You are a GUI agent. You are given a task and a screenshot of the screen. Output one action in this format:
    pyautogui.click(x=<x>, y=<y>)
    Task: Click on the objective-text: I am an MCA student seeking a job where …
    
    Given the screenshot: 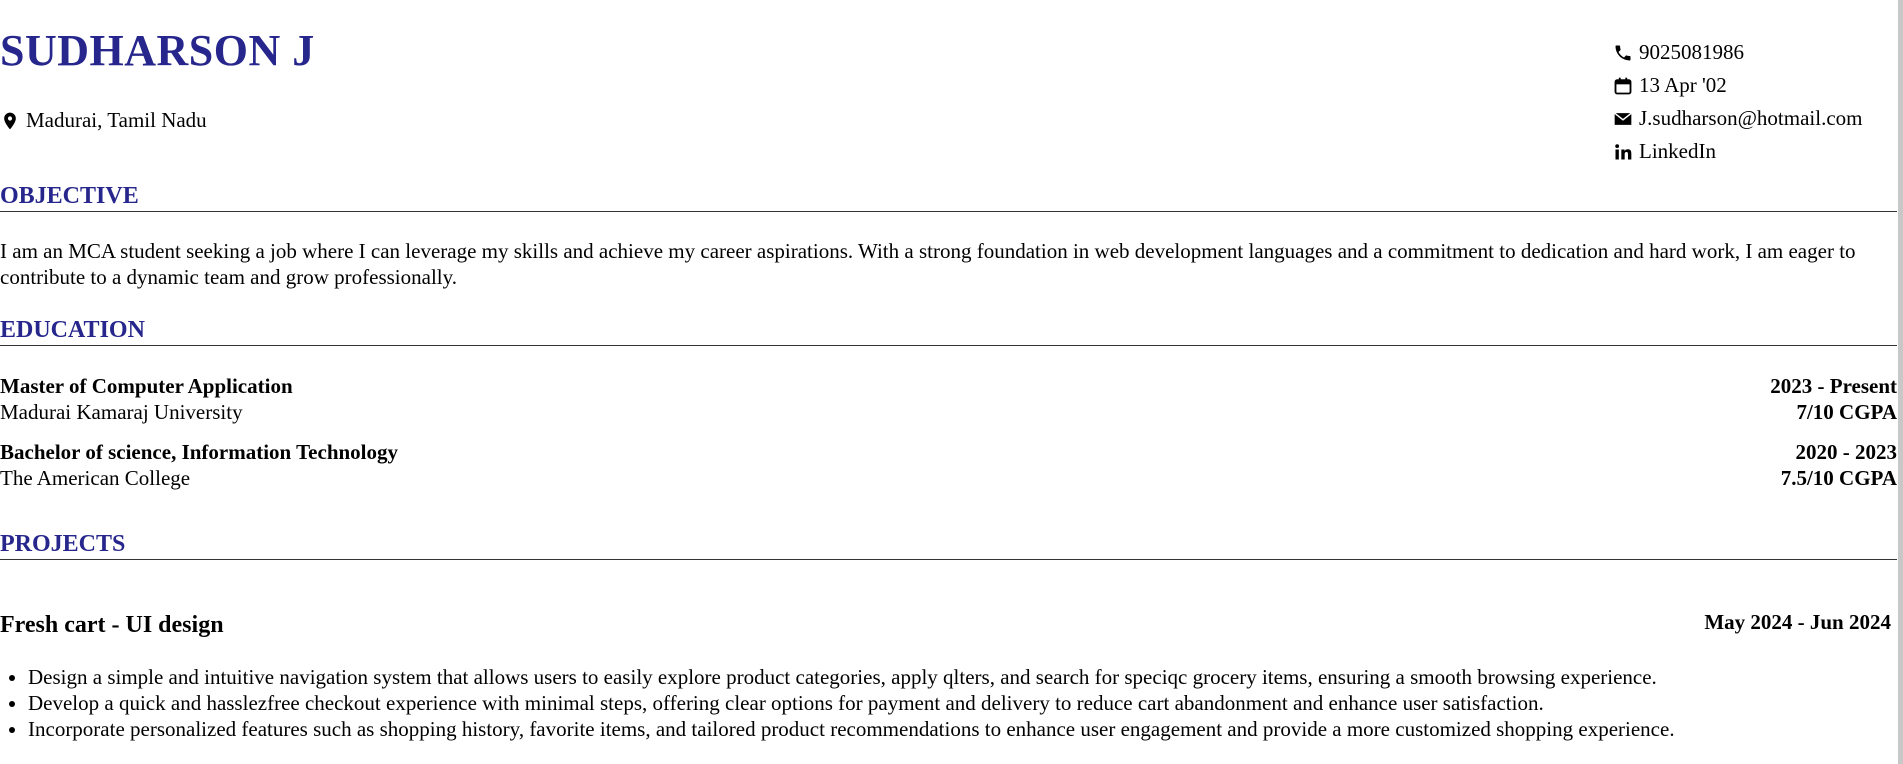 What is the action you would take?
    pyautogui.click(x=928, y=264)
    